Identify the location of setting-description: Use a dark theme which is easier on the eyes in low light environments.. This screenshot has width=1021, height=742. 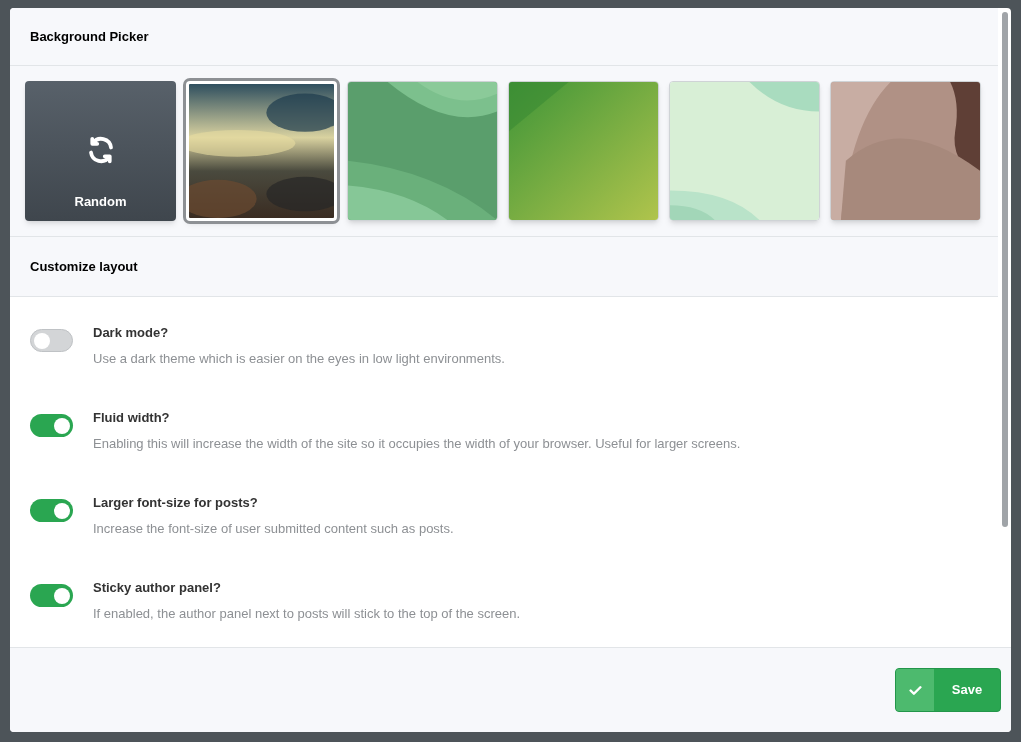
(299, 358).